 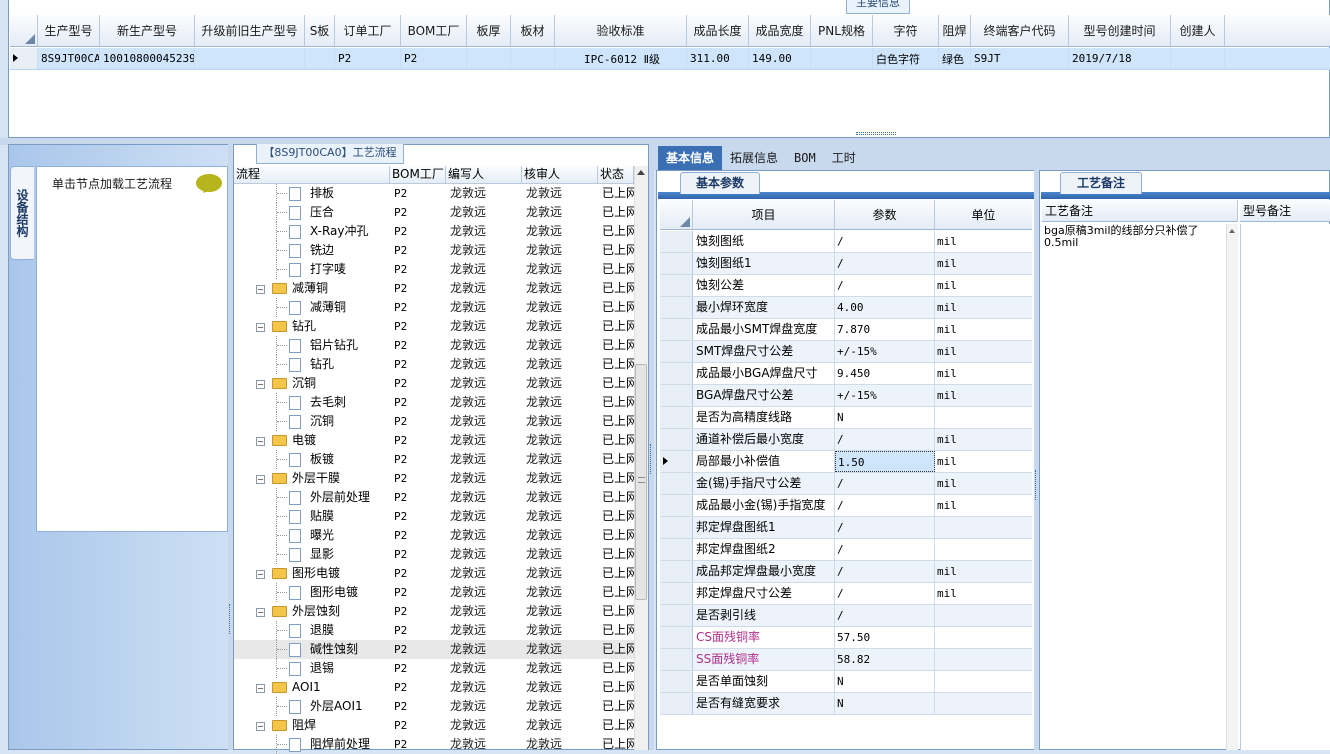 What do you see at coordinates (434, 193) in the screenshot?
I see `tree-row: 排板 P2 龙敦远 龙敦远 已上网` at bounding box center [434, 193].